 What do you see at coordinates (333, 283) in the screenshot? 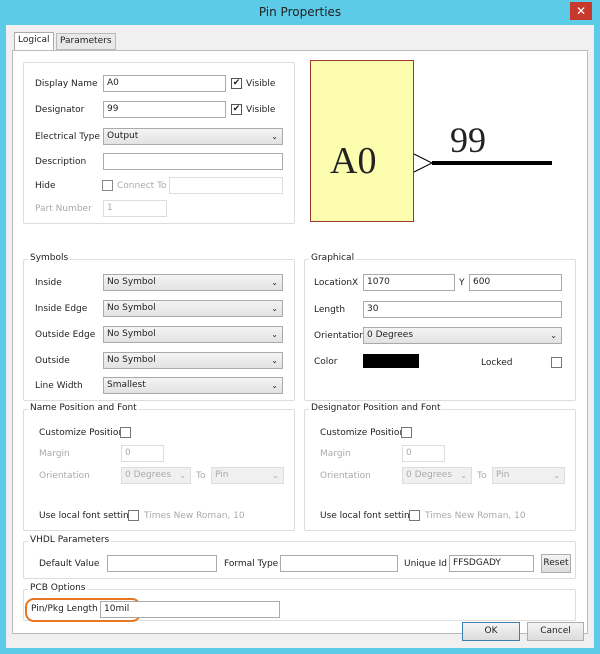
I see `location-label: Location` at bounding box center [333, 283].